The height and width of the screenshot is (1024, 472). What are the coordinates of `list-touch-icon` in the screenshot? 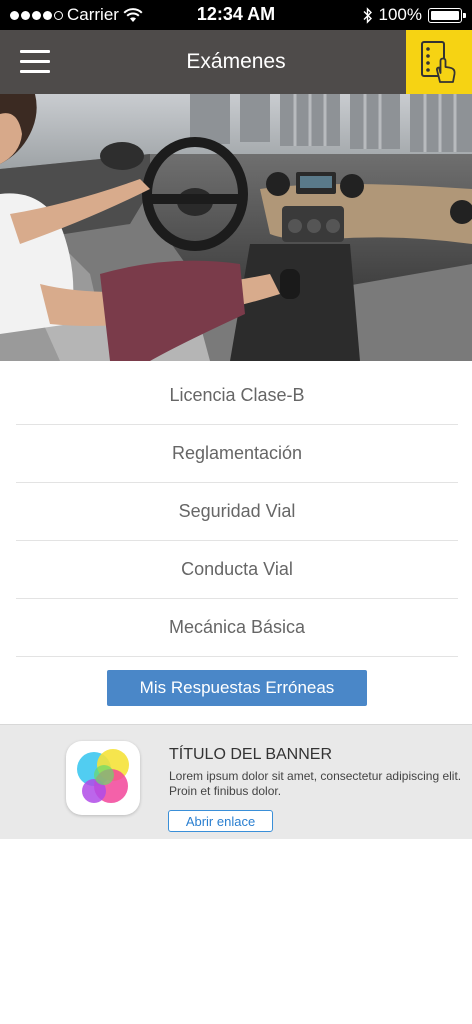 It's located at (438, 62).